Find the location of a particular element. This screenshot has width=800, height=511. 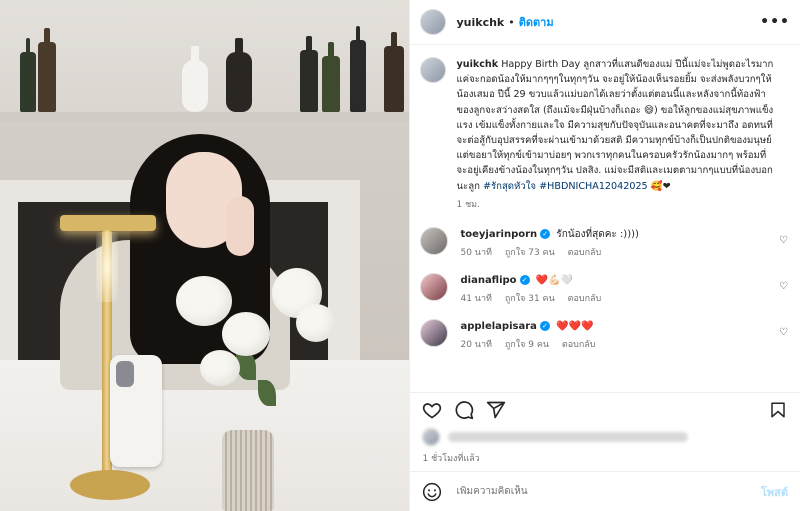

more-options-icon: ••• is located at coordinates (775, 22).